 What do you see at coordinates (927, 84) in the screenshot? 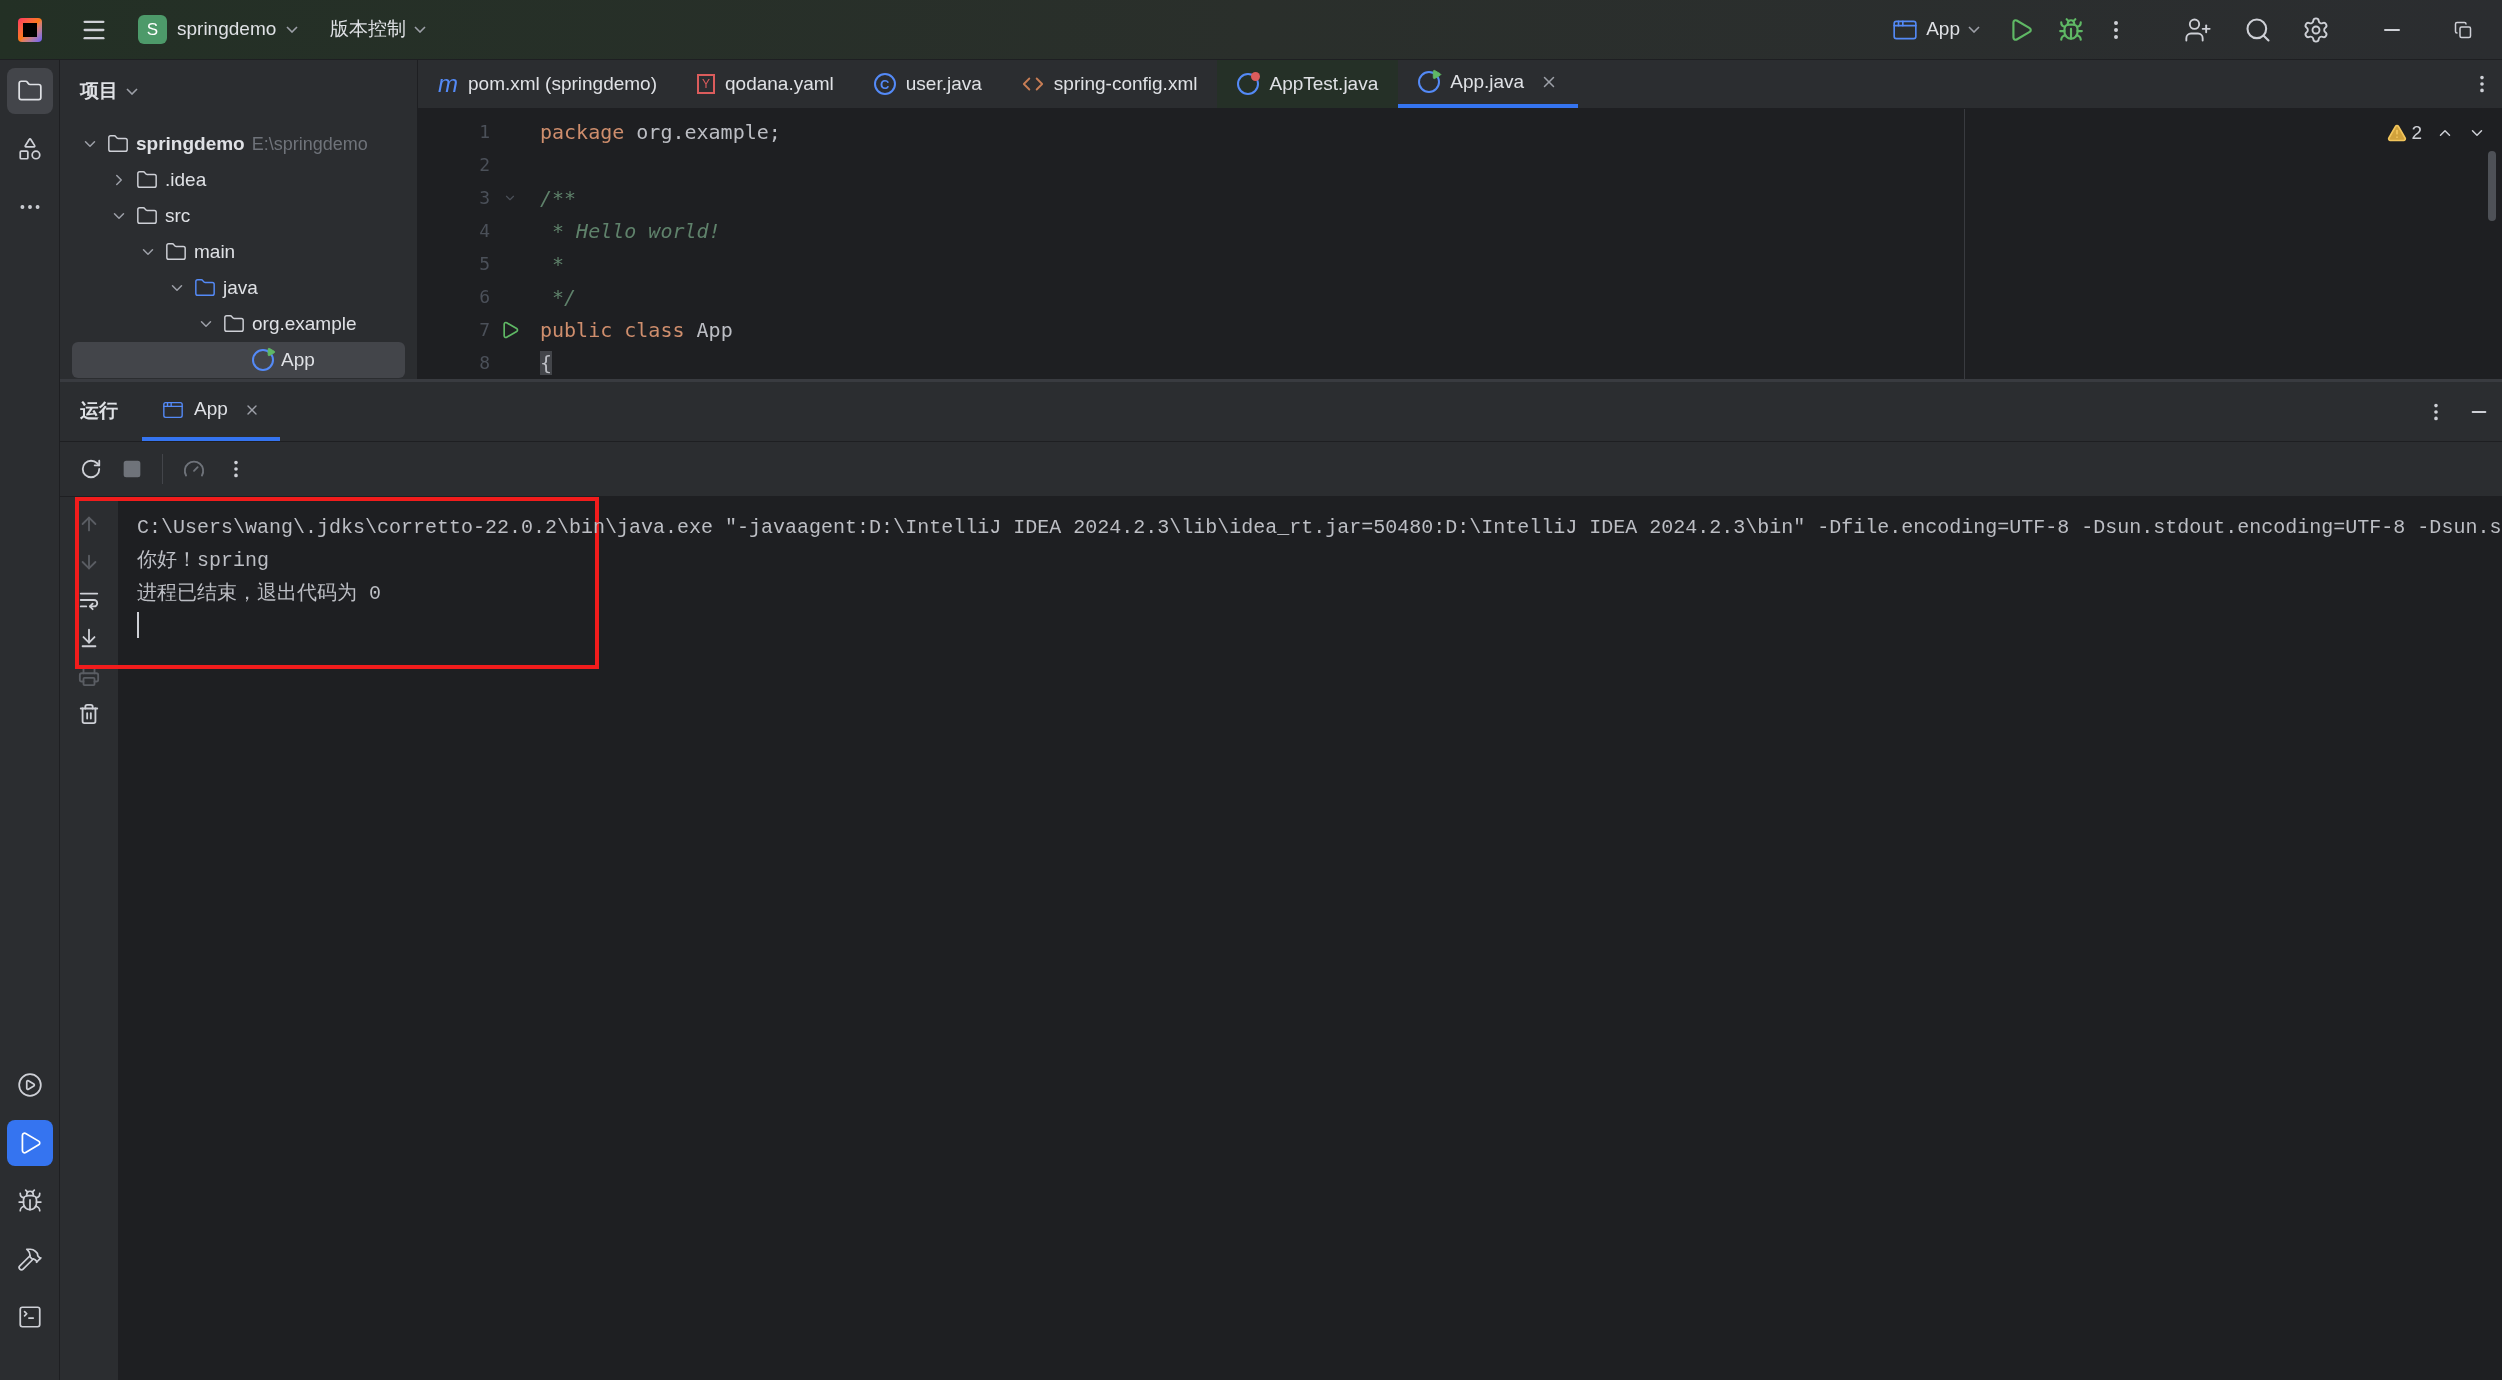
I see `editor-tab: C user.java` at bounding box center [927, 84].